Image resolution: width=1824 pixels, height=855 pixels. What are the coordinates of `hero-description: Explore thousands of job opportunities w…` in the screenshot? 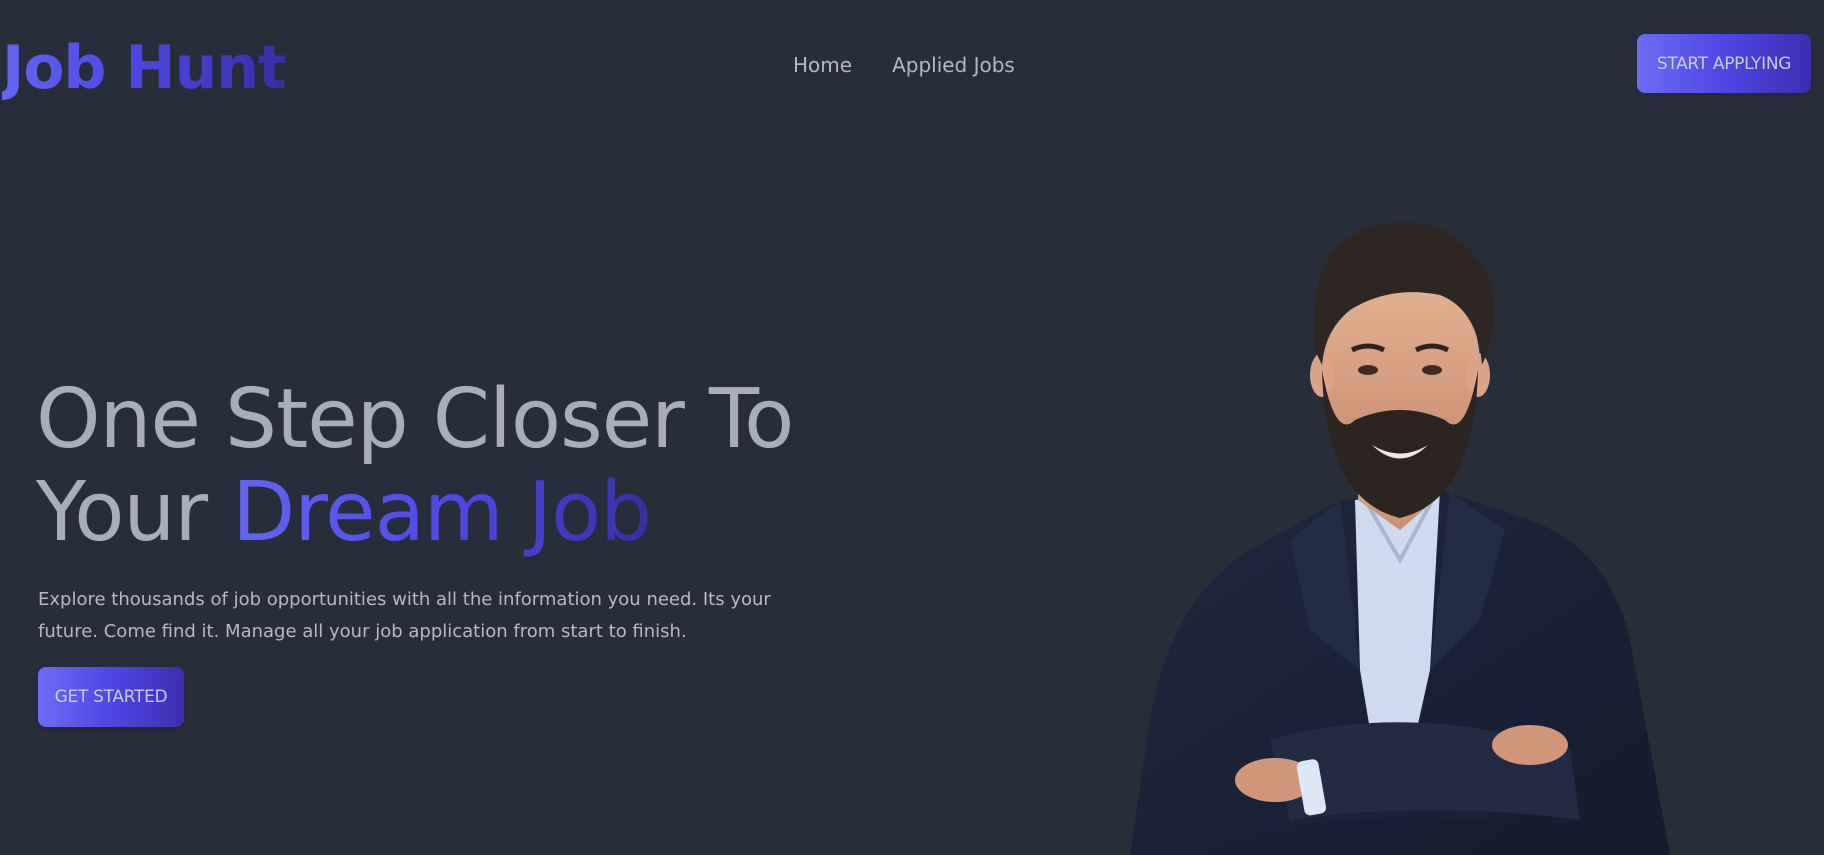 It's located at (404, 615).